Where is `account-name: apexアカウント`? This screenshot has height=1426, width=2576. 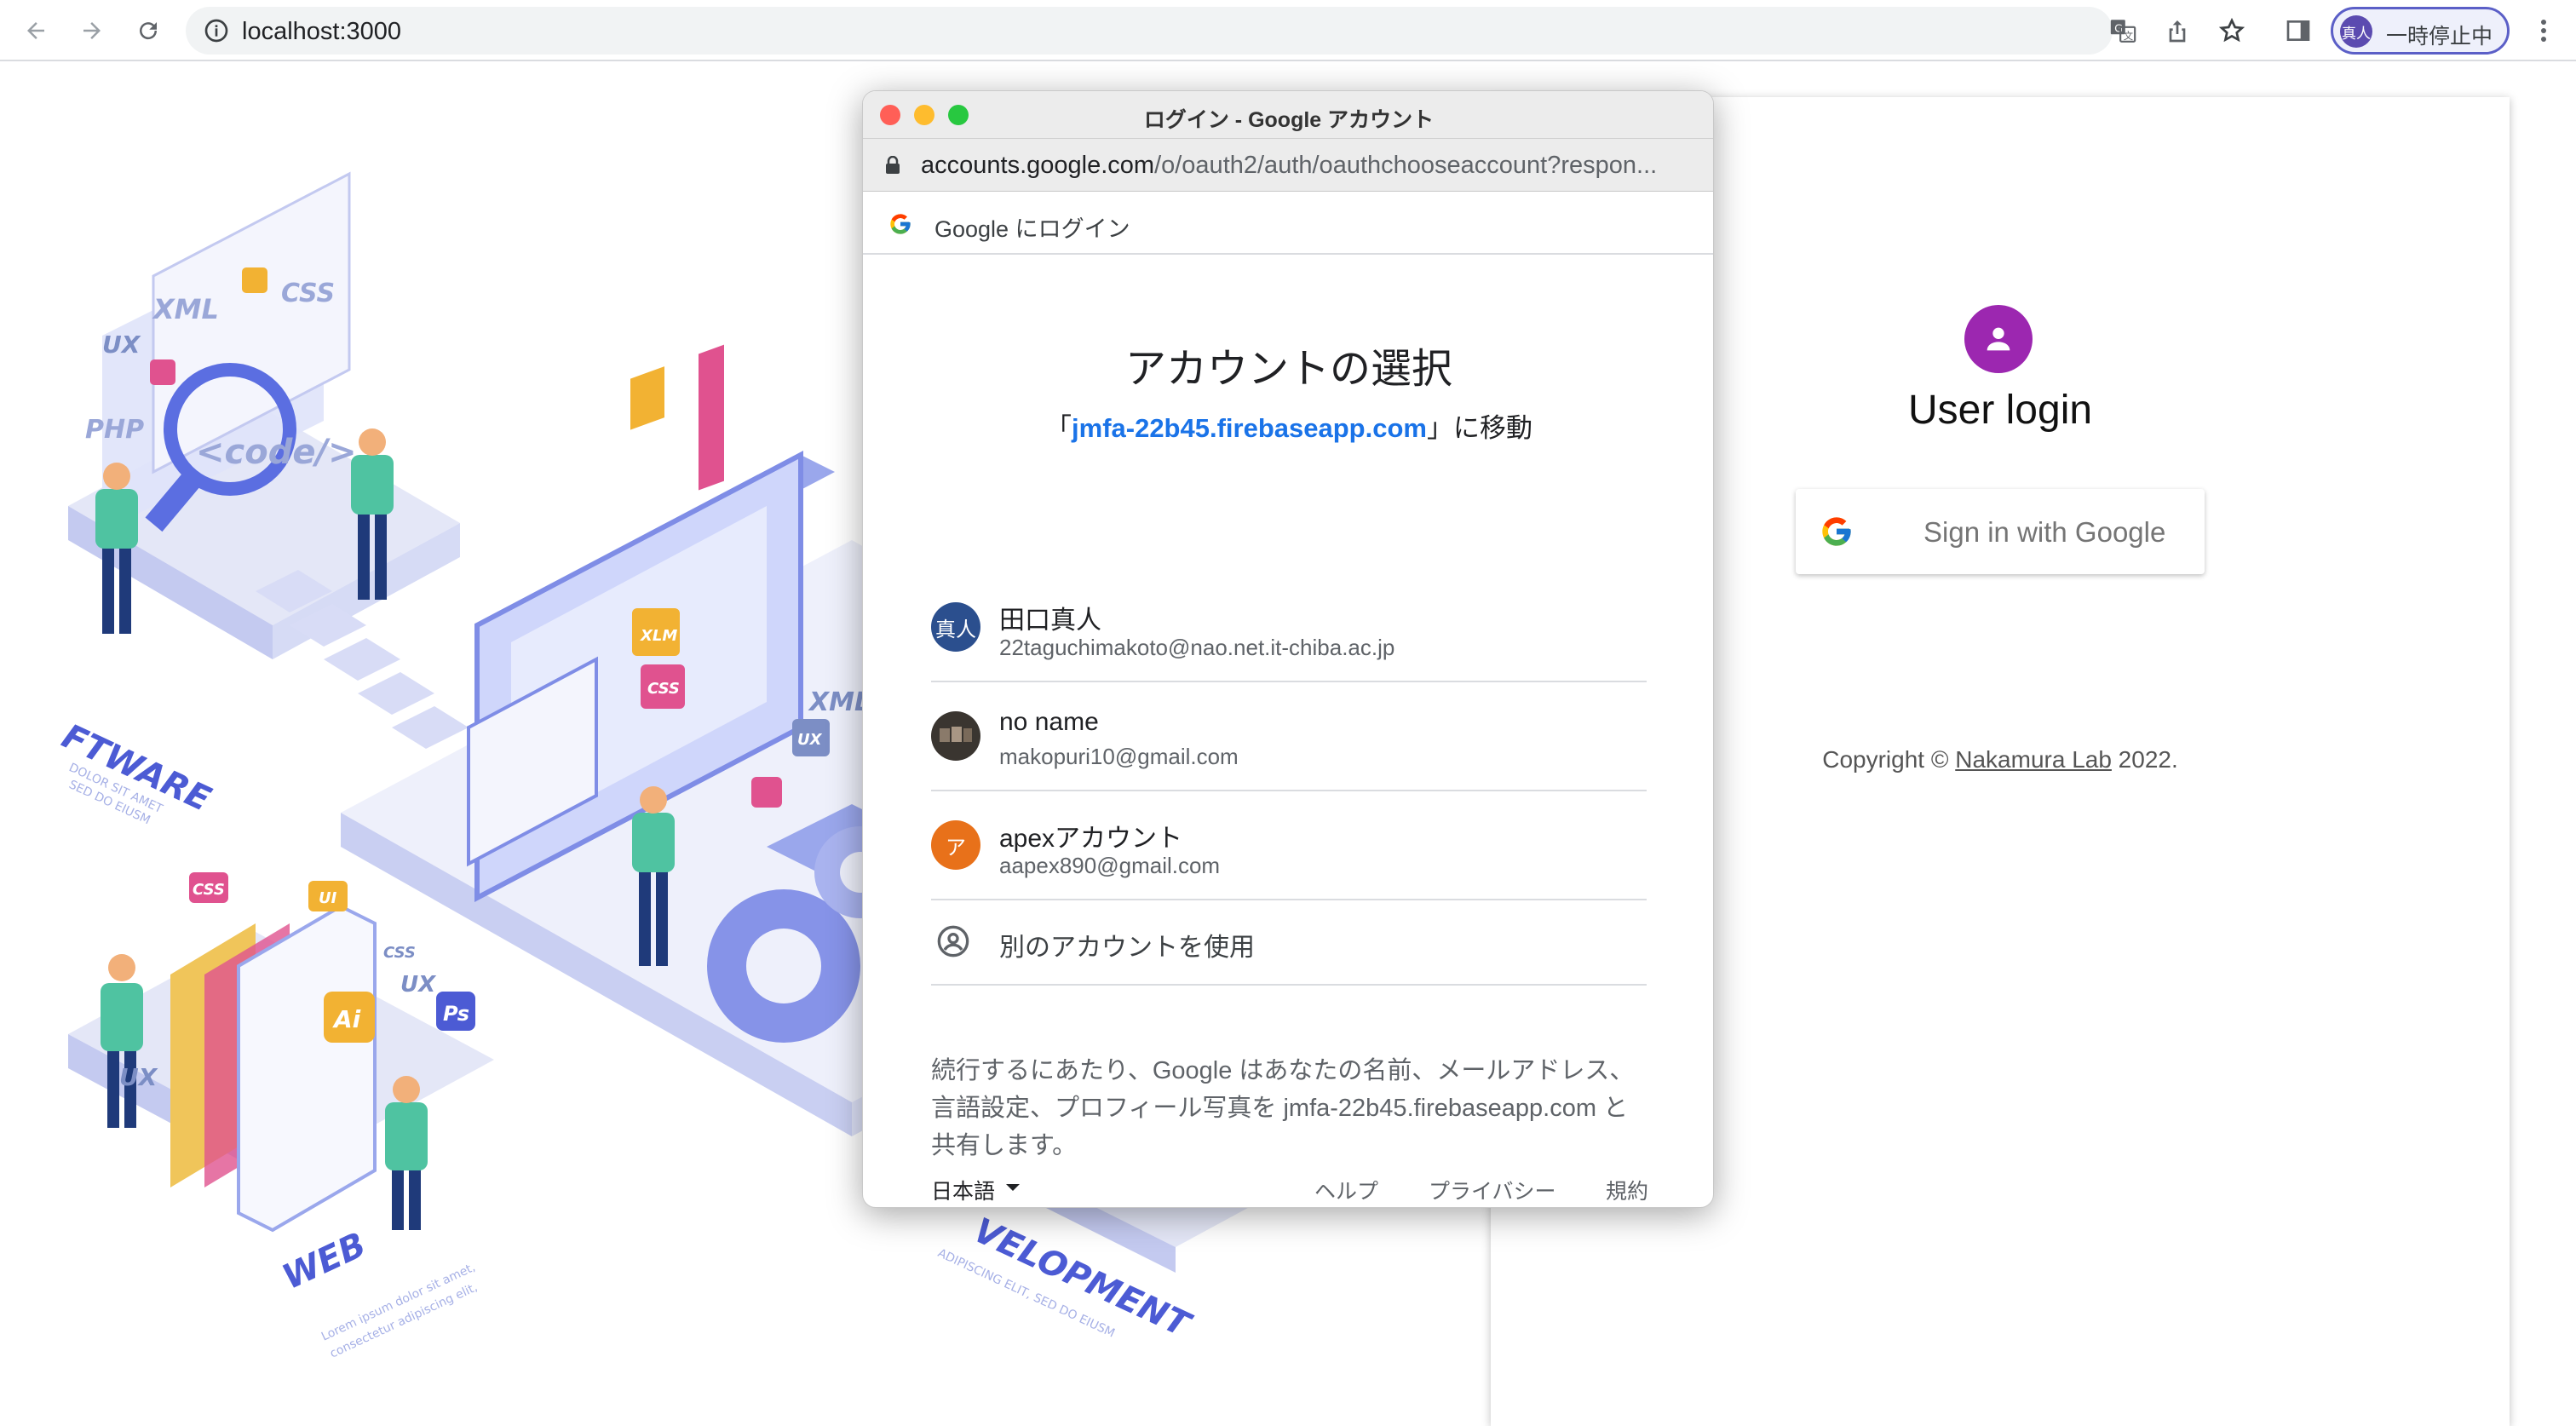 account-name: apexアカウント is located at coordinates (1091, 839).